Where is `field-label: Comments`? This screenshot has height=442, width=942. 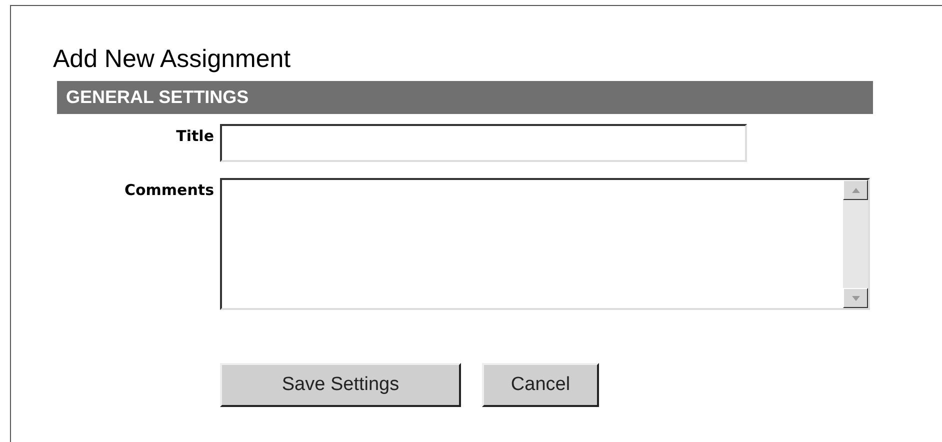 field-label: Comments is located at coordinates (169, 190).